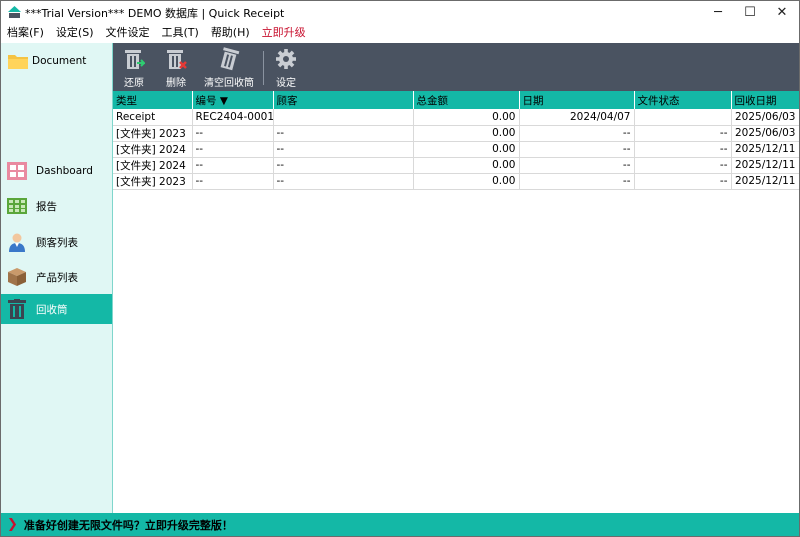 This screenshot has height=537, width=800. Describe the element at coordinates (577, 100) in the screenshot. I see `column-header-date: 日期` at that location.